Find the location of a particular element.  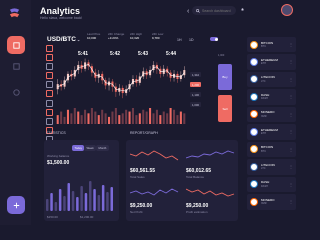

analytics-icon is located at coordinates (16, 92).